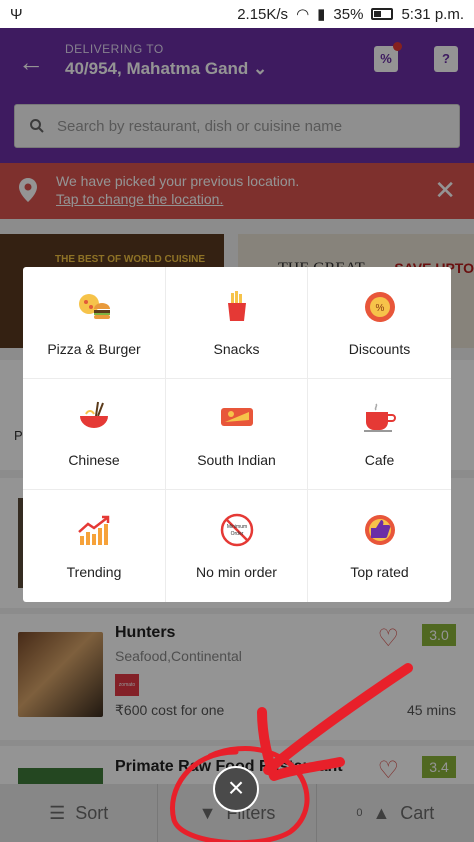 This screenshot has width=474, height=842. I want to click on battery-percent: 35%, so click(348, 14).